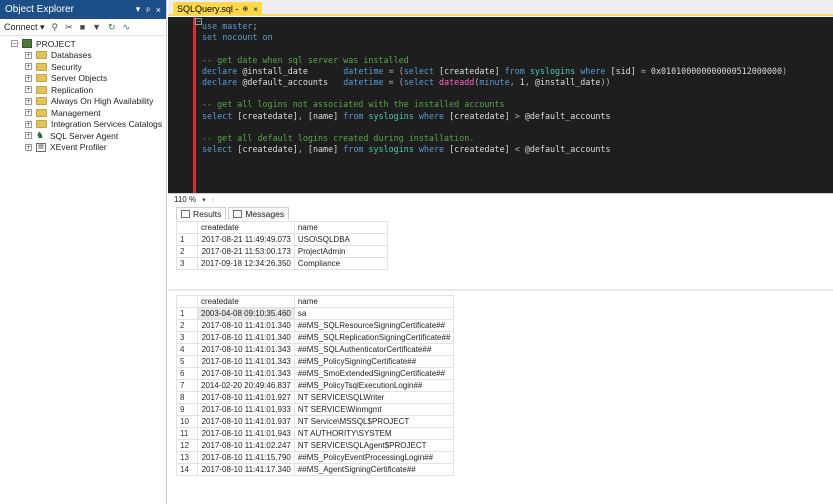 The height and width of the screenshot is (504, 833). What do you see at coordinates (83, 125) in the screenshot?
I see `tree-node-integration-services: + Integration Services Catalogs` at bounding box center [83, 125].